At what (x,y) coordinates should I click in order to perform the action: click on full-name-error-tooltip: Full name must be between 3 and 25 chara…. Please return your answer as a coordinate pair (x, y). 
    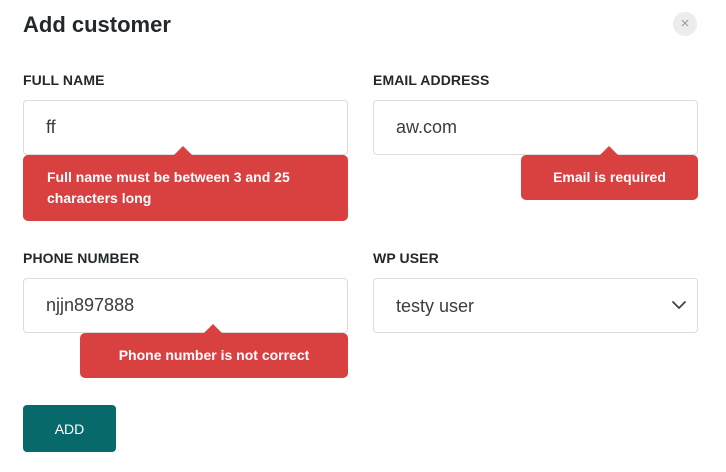
    Looking at the image, I should click on (185, 183).